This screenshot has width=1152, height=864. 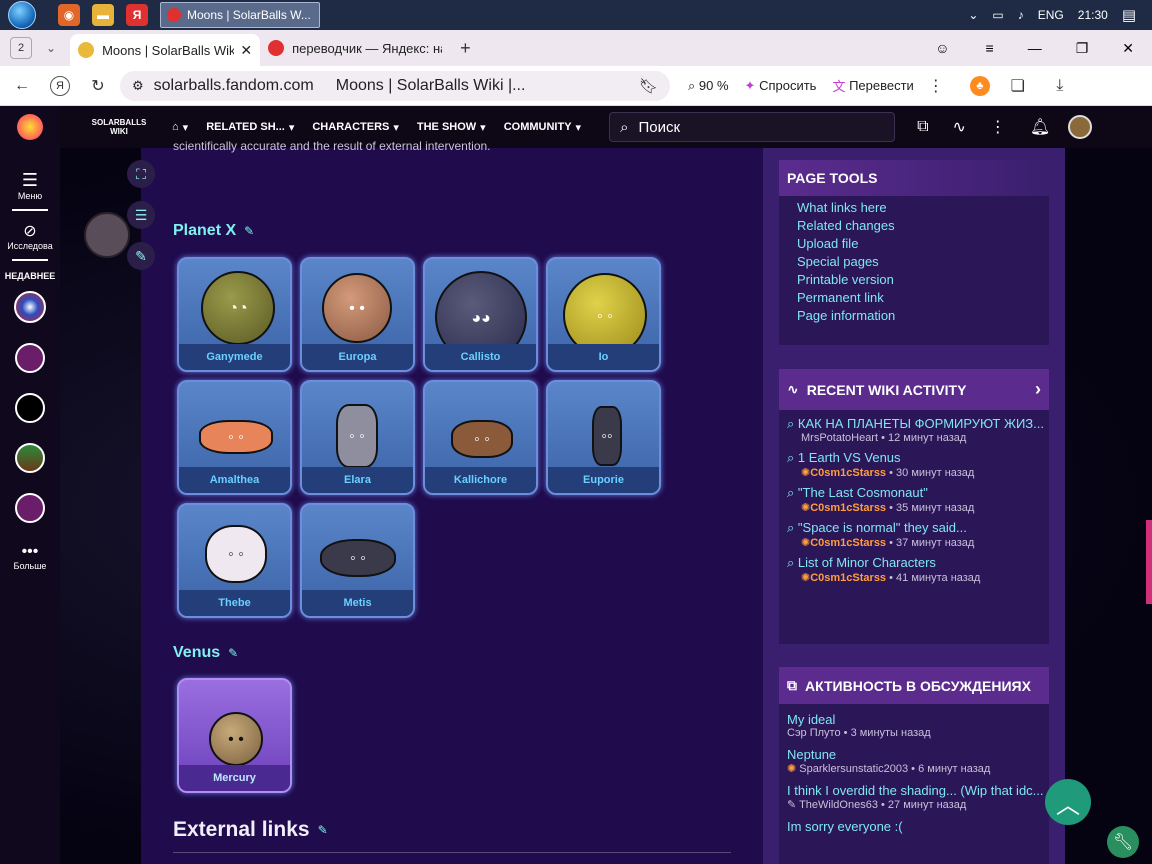 I want to click on discussion-user: Сэр Плуто, so click(x=814, y=733).